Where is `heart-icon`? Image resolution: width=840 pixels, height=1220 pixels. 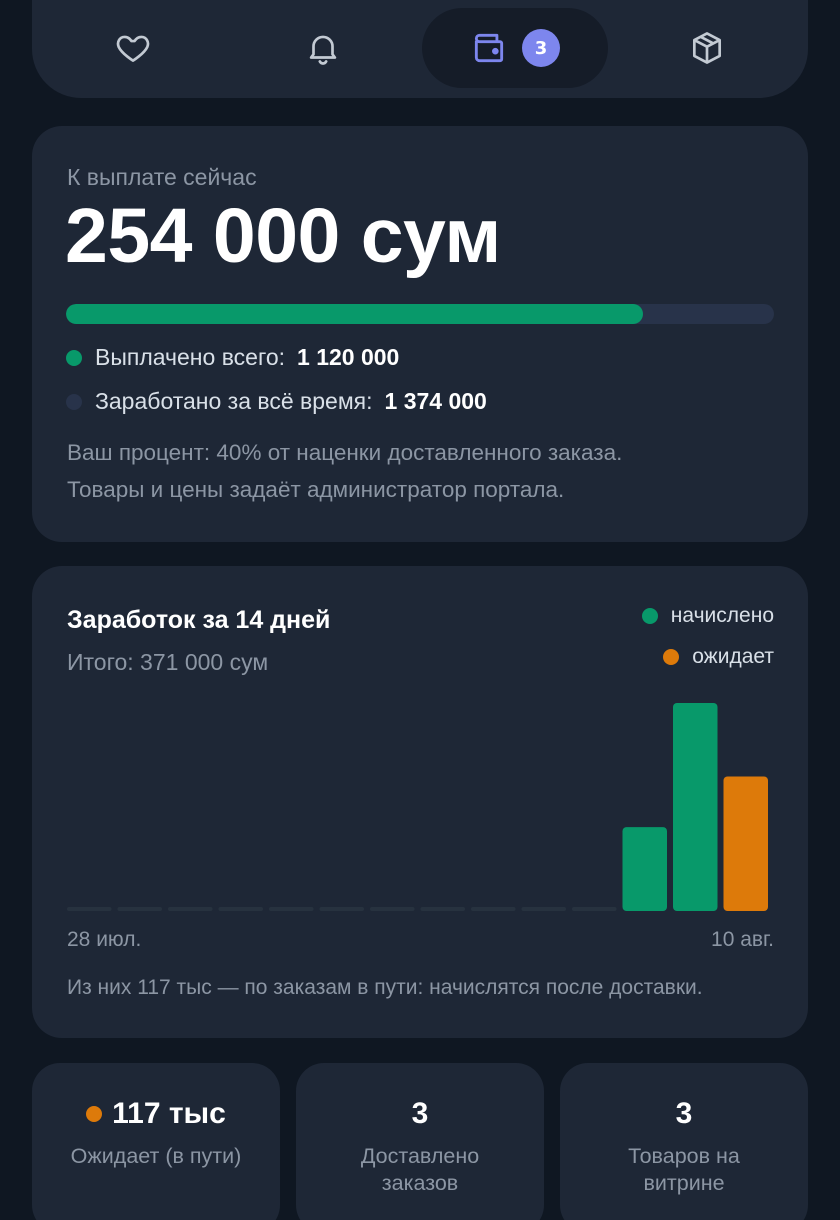 heart-icon is located at coordinates (133, 49).